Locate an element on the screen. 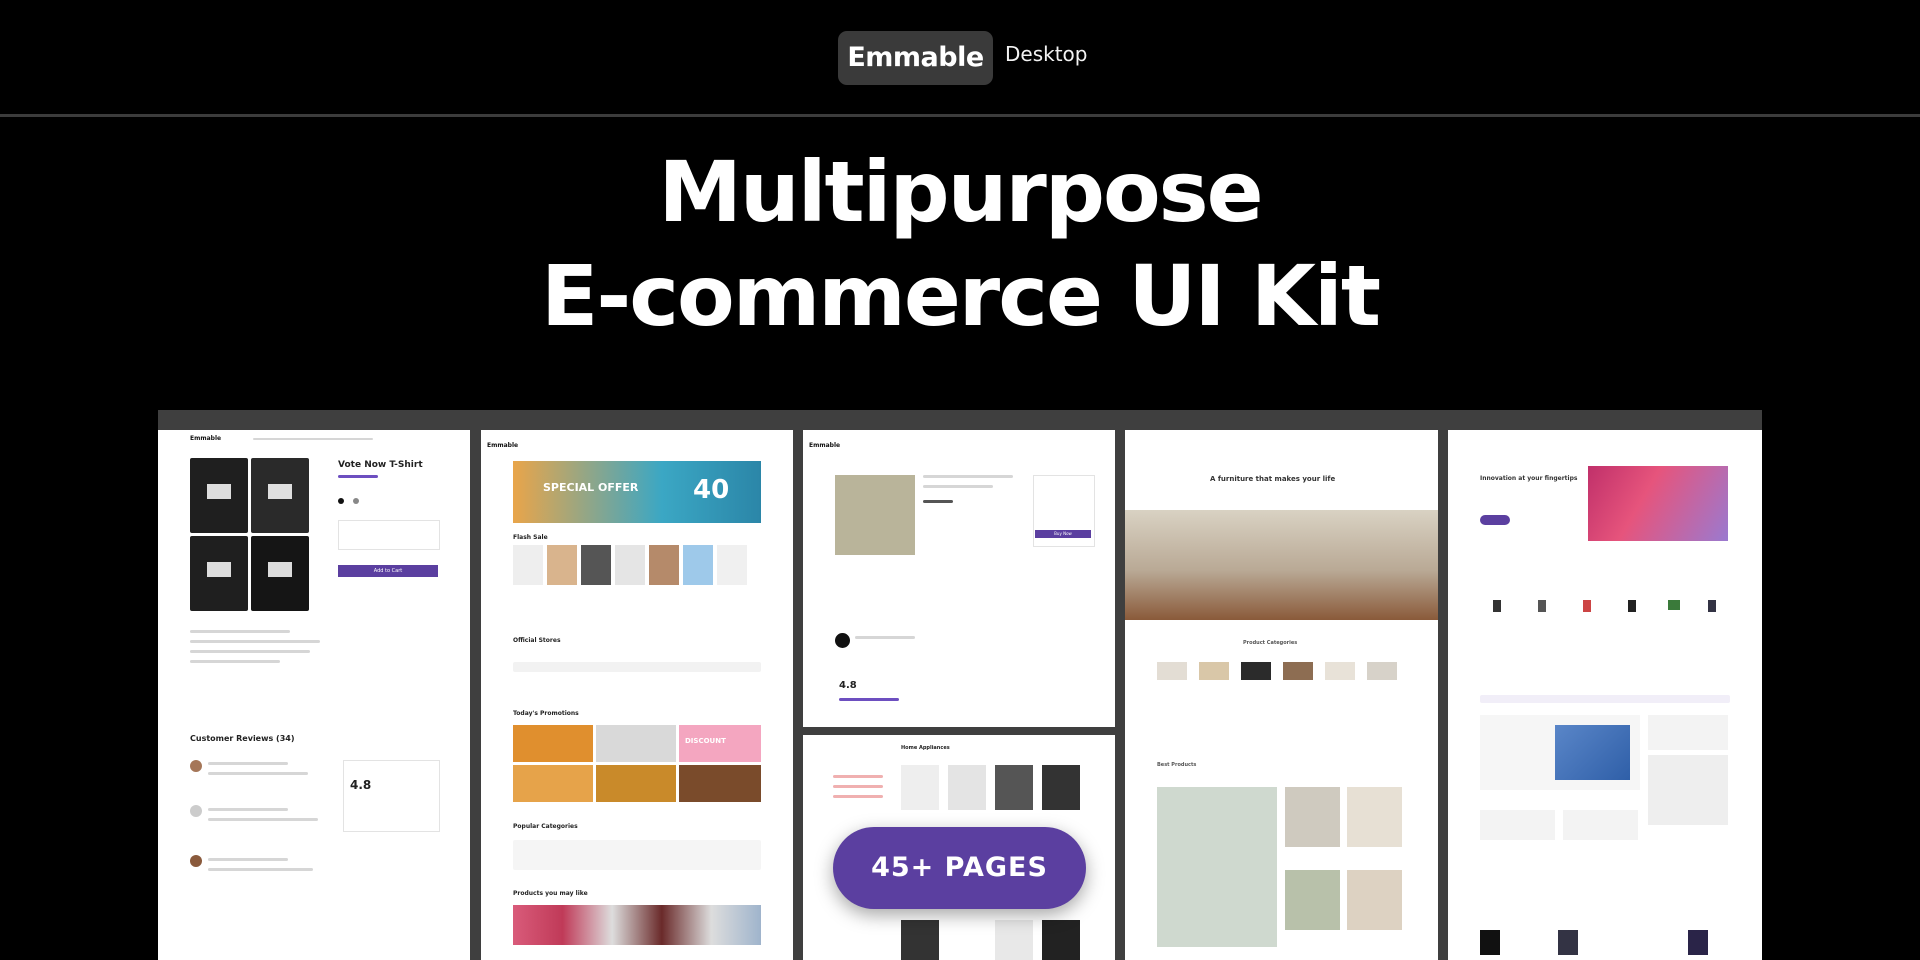 This screenshot has height=960, width=1920. tech-headline: Innovation at your fingertips is located at coordinates (1529, 478).